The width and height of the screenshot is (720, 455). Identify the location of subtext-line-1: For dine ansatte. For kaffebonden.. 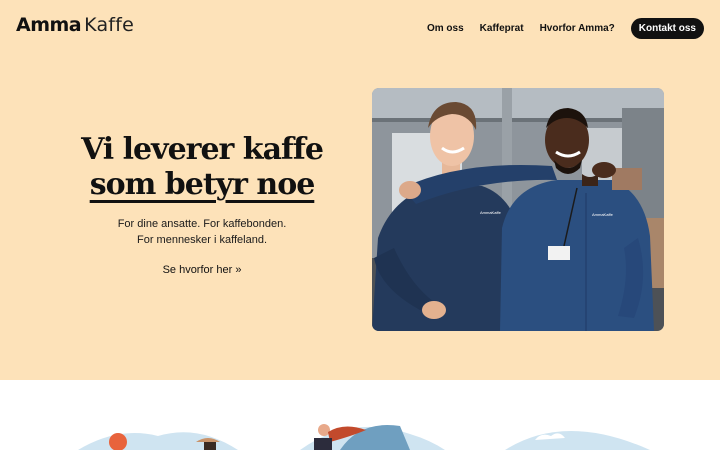
(202, 224).